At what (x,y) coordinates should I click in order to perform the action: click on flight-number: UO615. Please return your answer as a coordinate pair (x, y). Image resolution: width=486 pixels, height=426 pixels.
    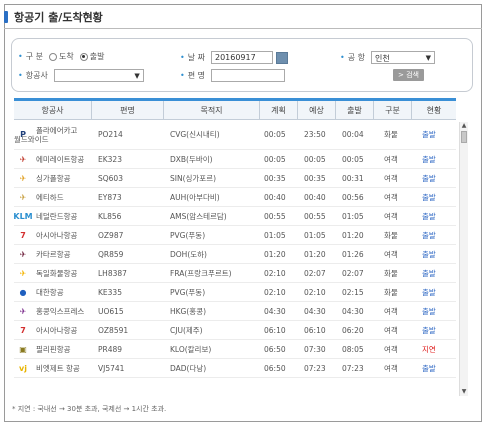
    Looking at the image, I should click on (111, 311).